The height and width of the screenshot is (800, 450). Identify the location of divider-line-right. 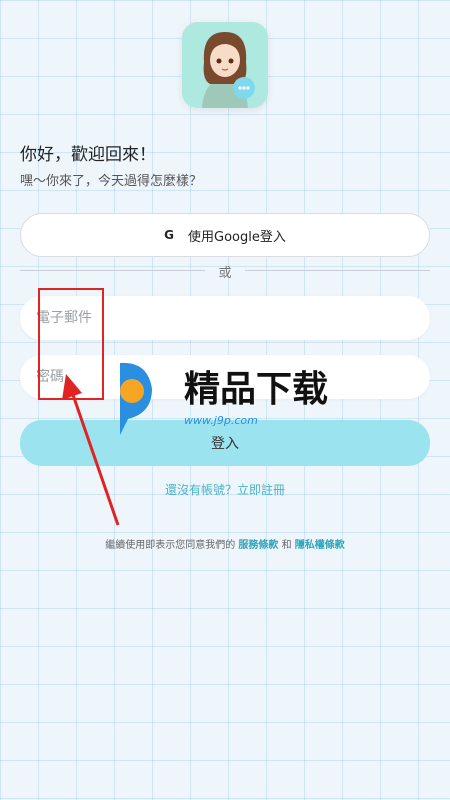
(337, 270).